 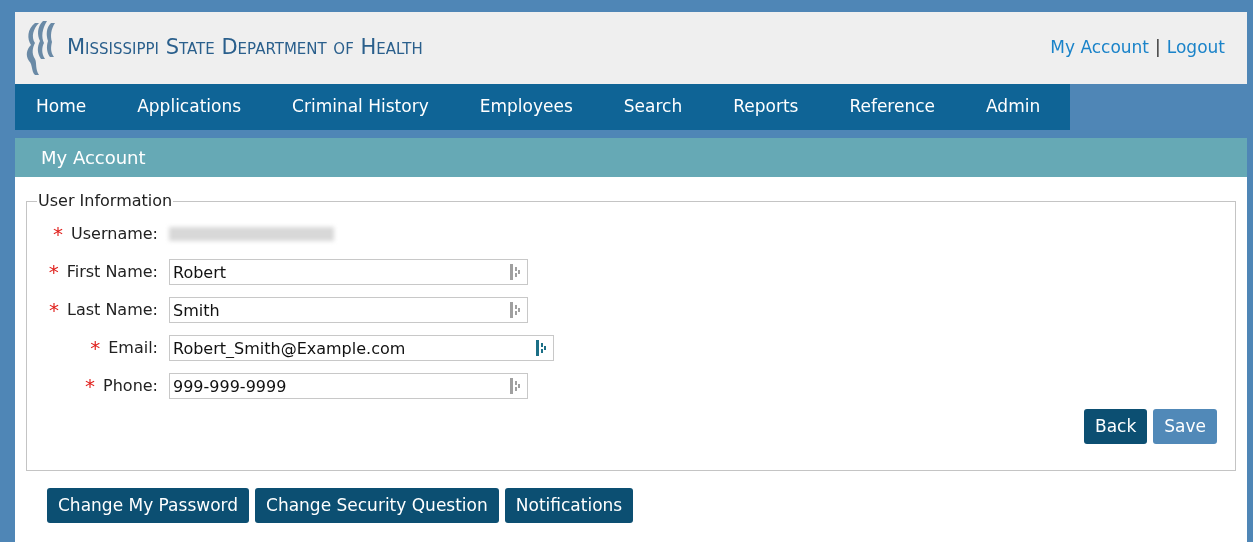 I want to click on nav-item: Search, so click(x=653, y=107).